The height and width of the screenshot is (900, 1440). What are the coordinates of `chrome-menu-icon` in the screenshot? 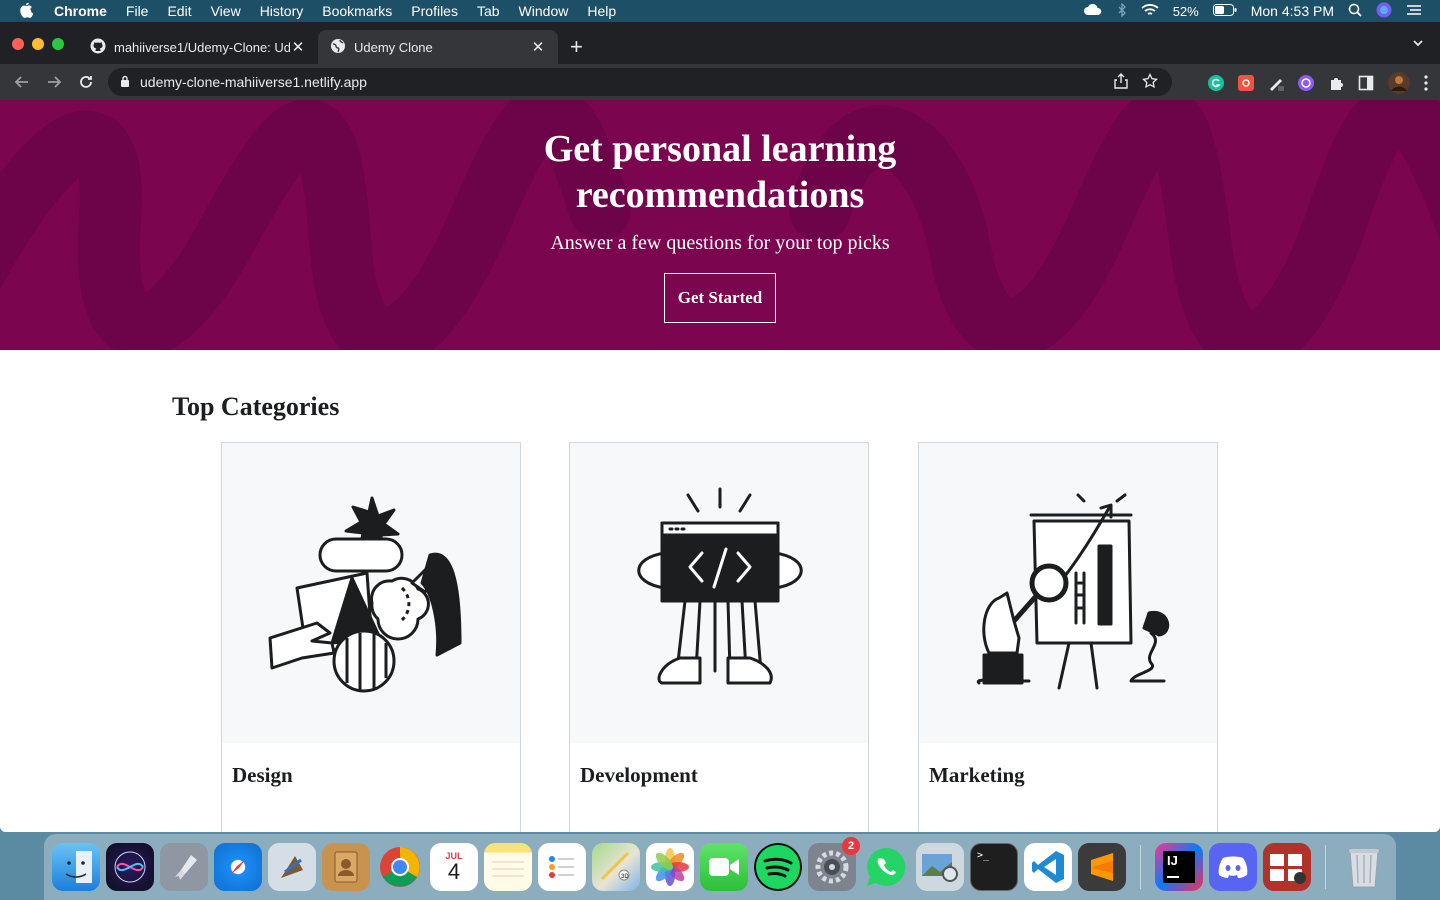 It's located at (1426, 85).